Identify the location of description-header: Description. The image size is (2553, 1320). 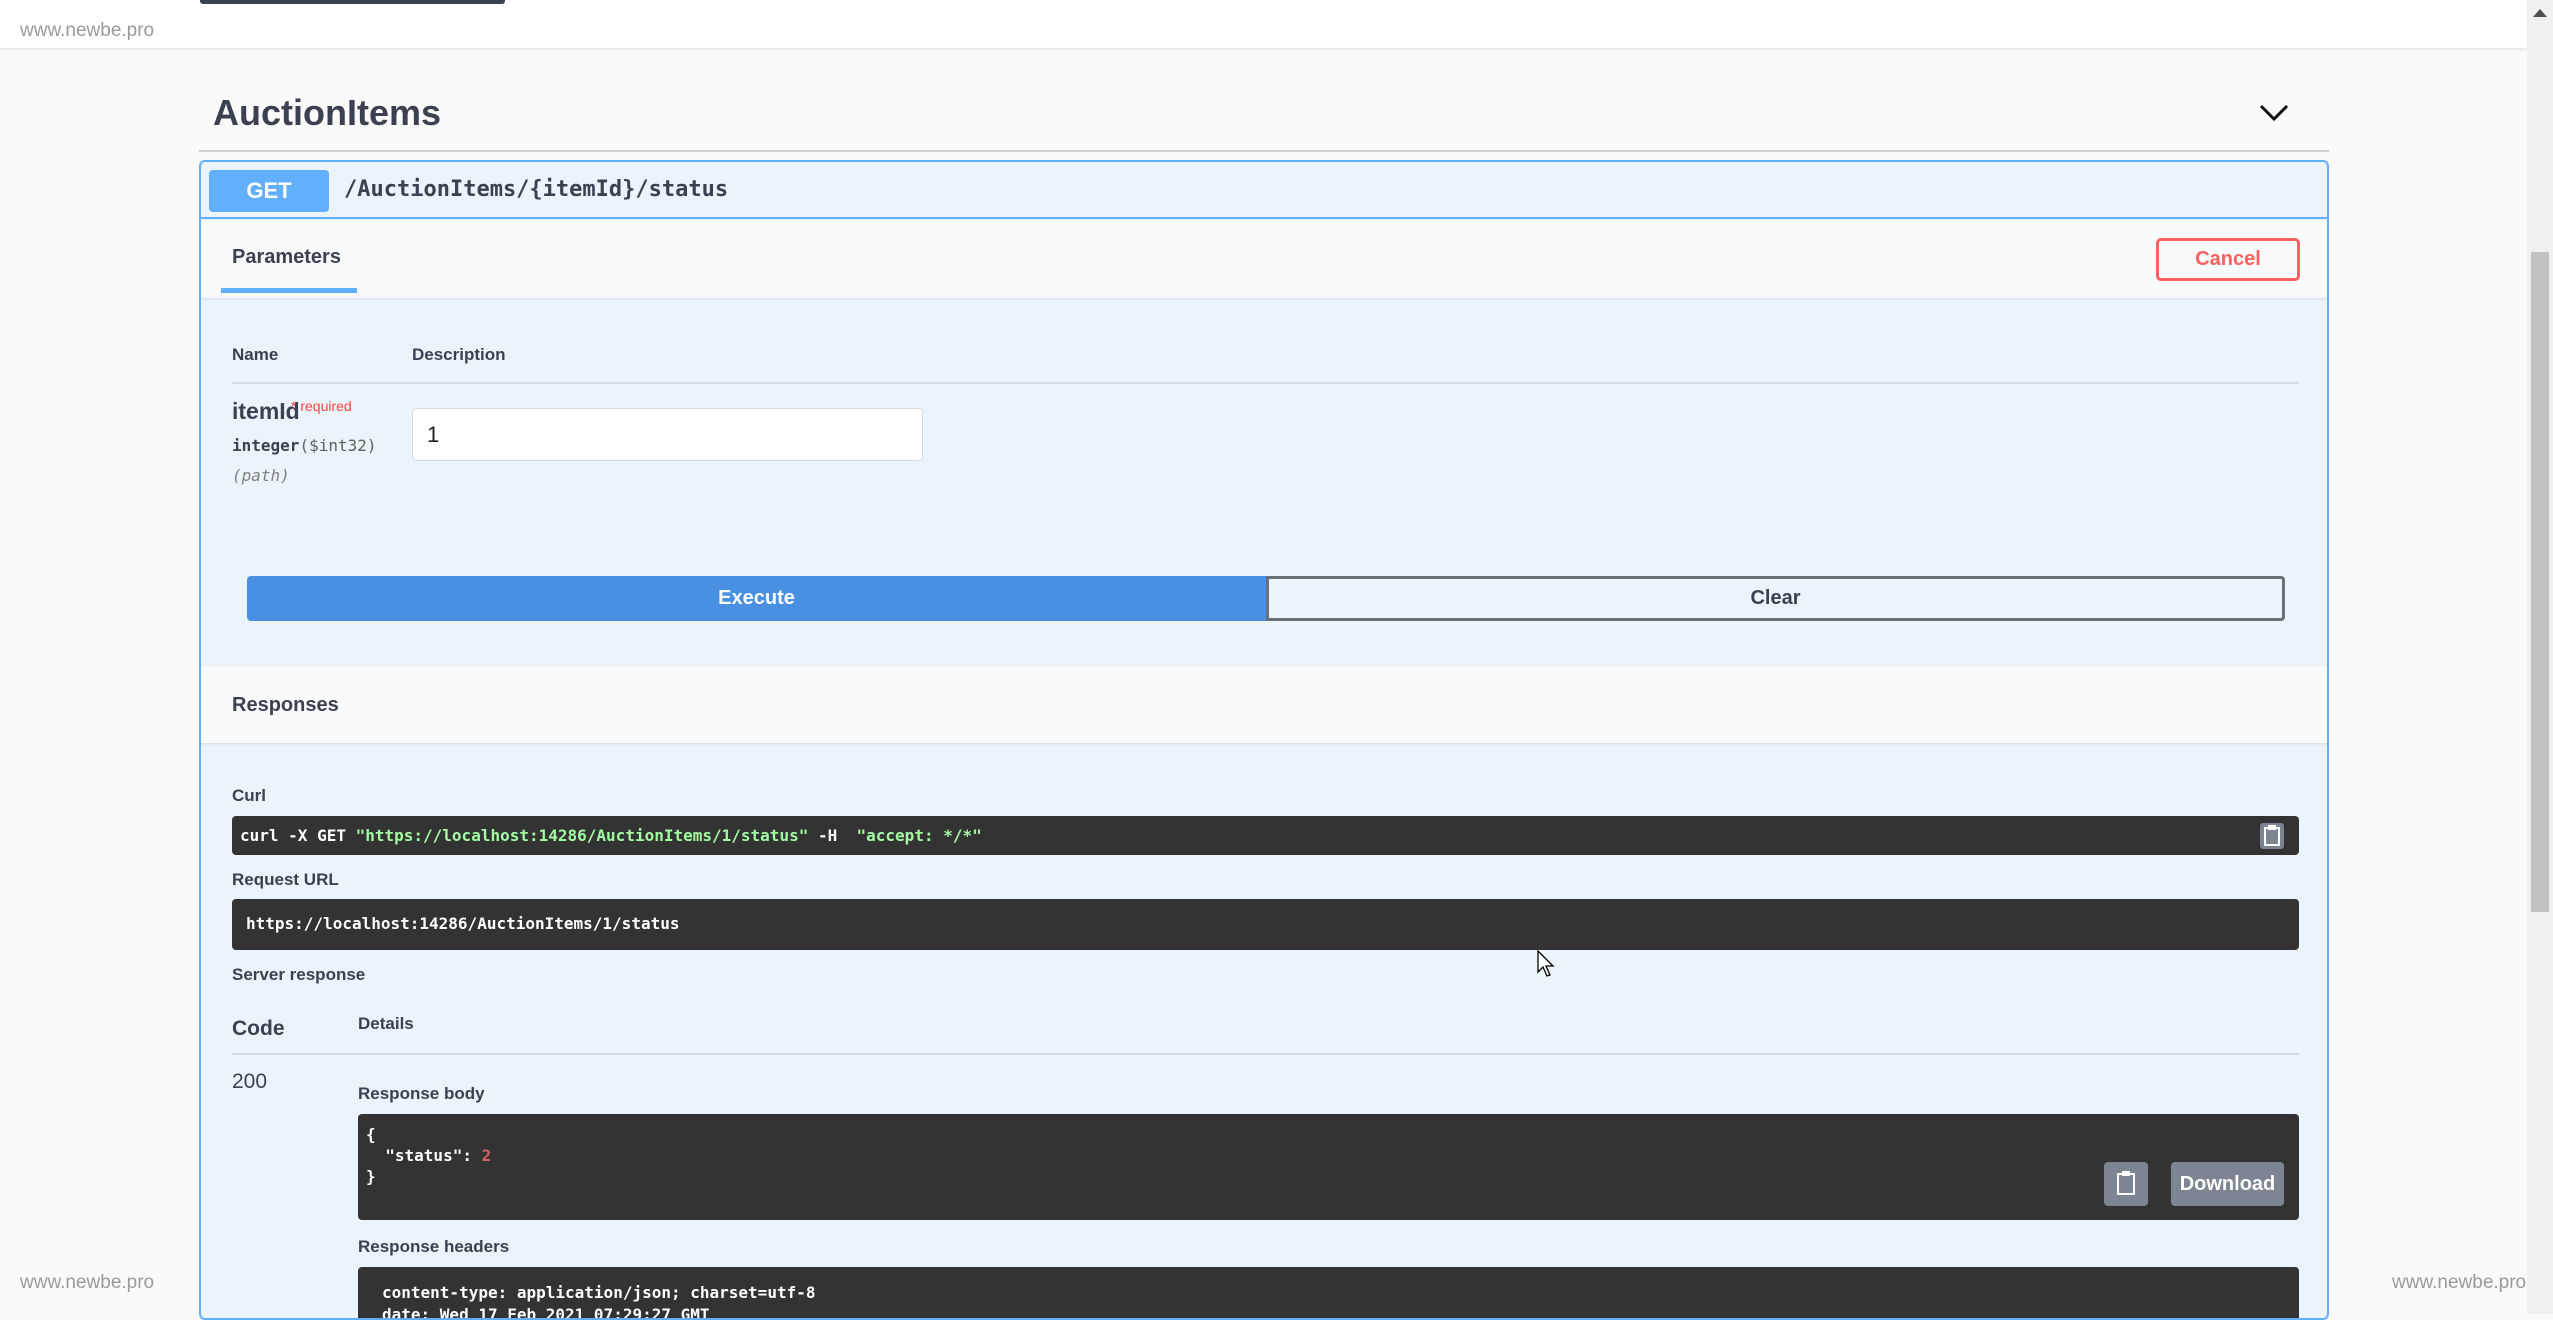
(459, 354).